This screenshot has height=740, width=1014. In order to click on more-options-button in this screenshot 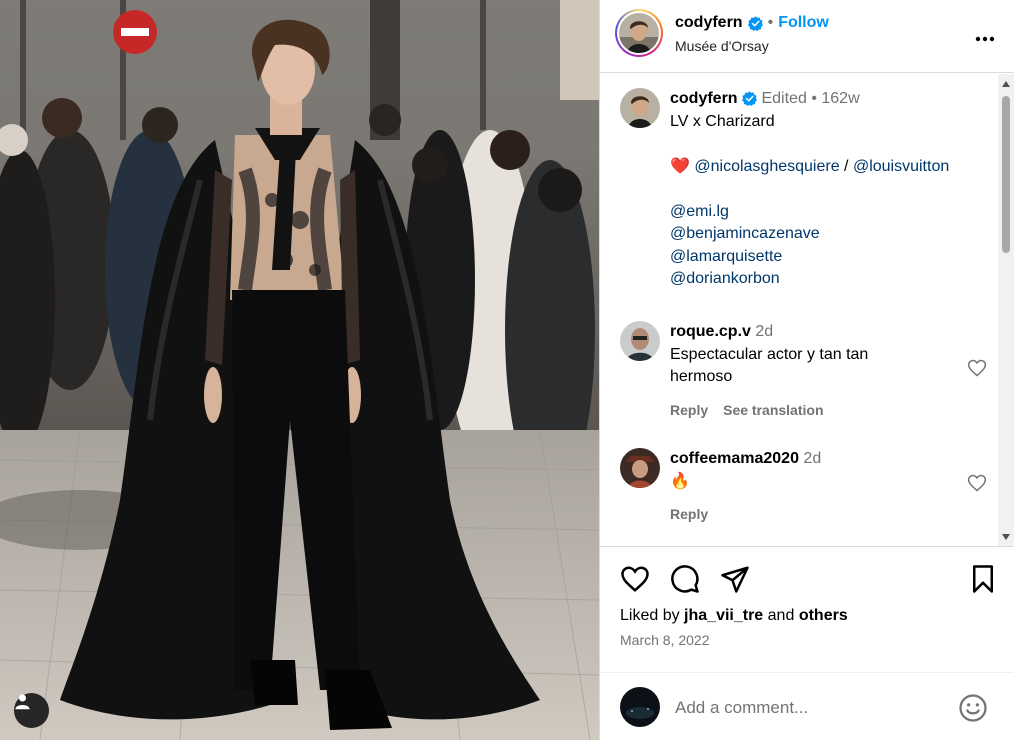, I will do `click(985, 35)`.